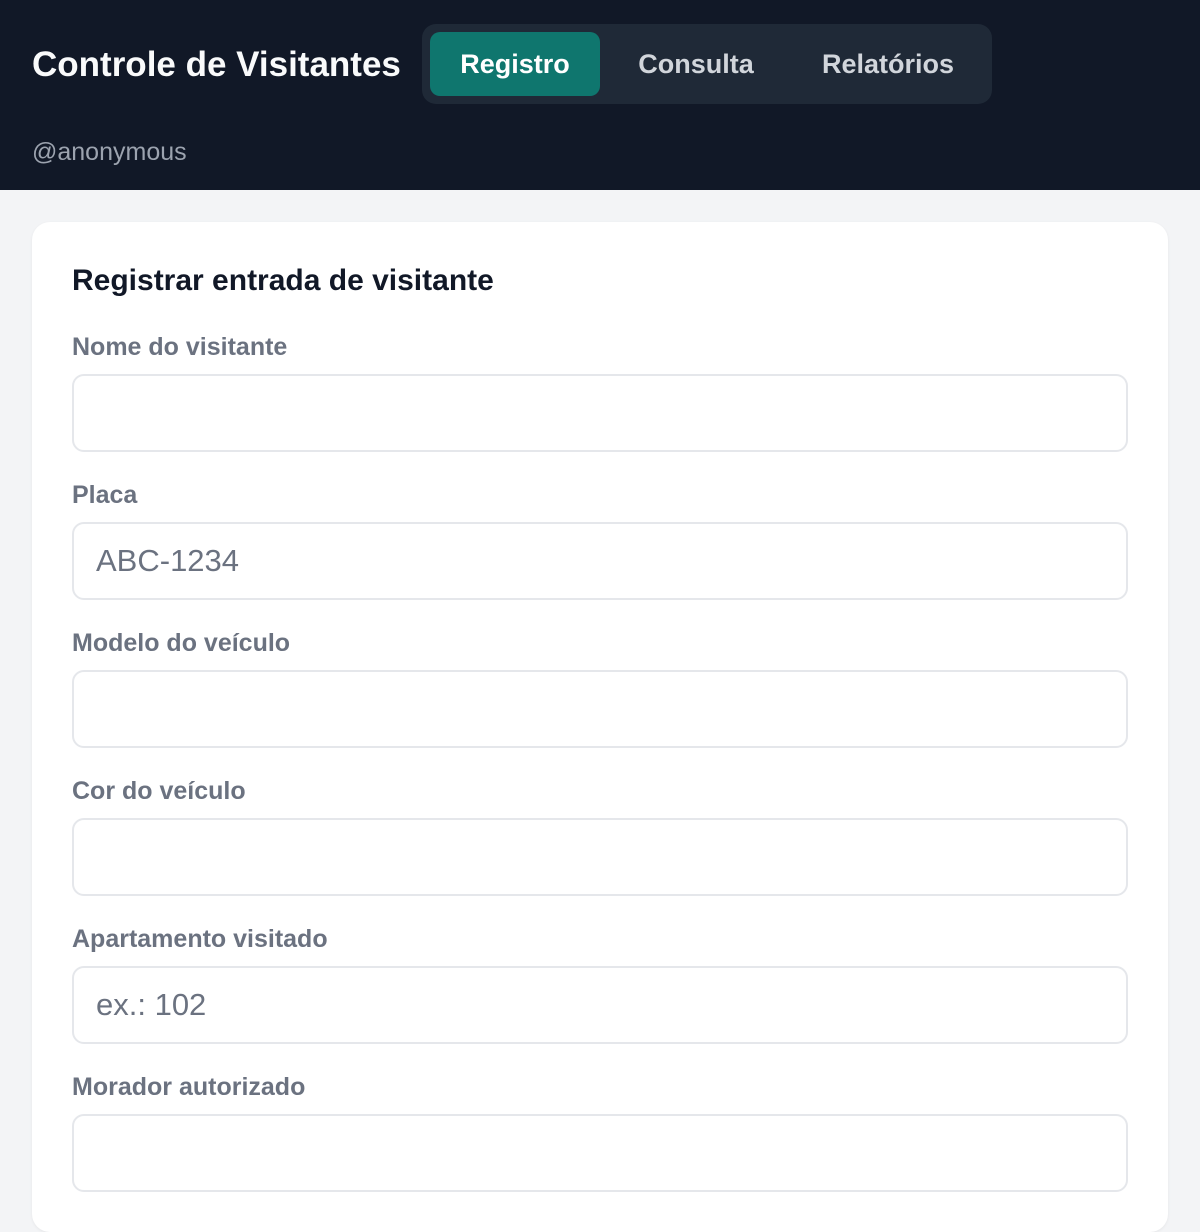 The width and height of the screenshot is (1200, 1232). I want to click on apartment-input, so click(600, 1005).